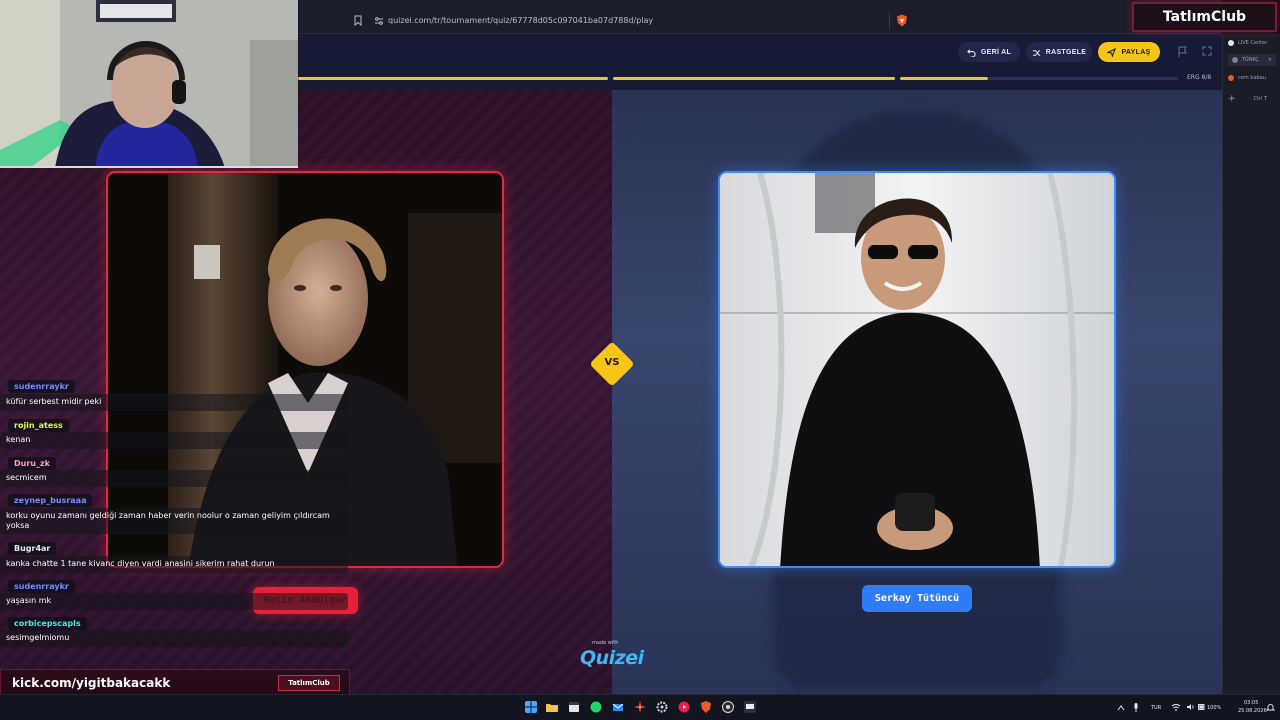 The width and height of the screenshot is (1280, 720). Describe the element at coordinates (1036, 52) in the screenshot. I see `random-icon` at that location.